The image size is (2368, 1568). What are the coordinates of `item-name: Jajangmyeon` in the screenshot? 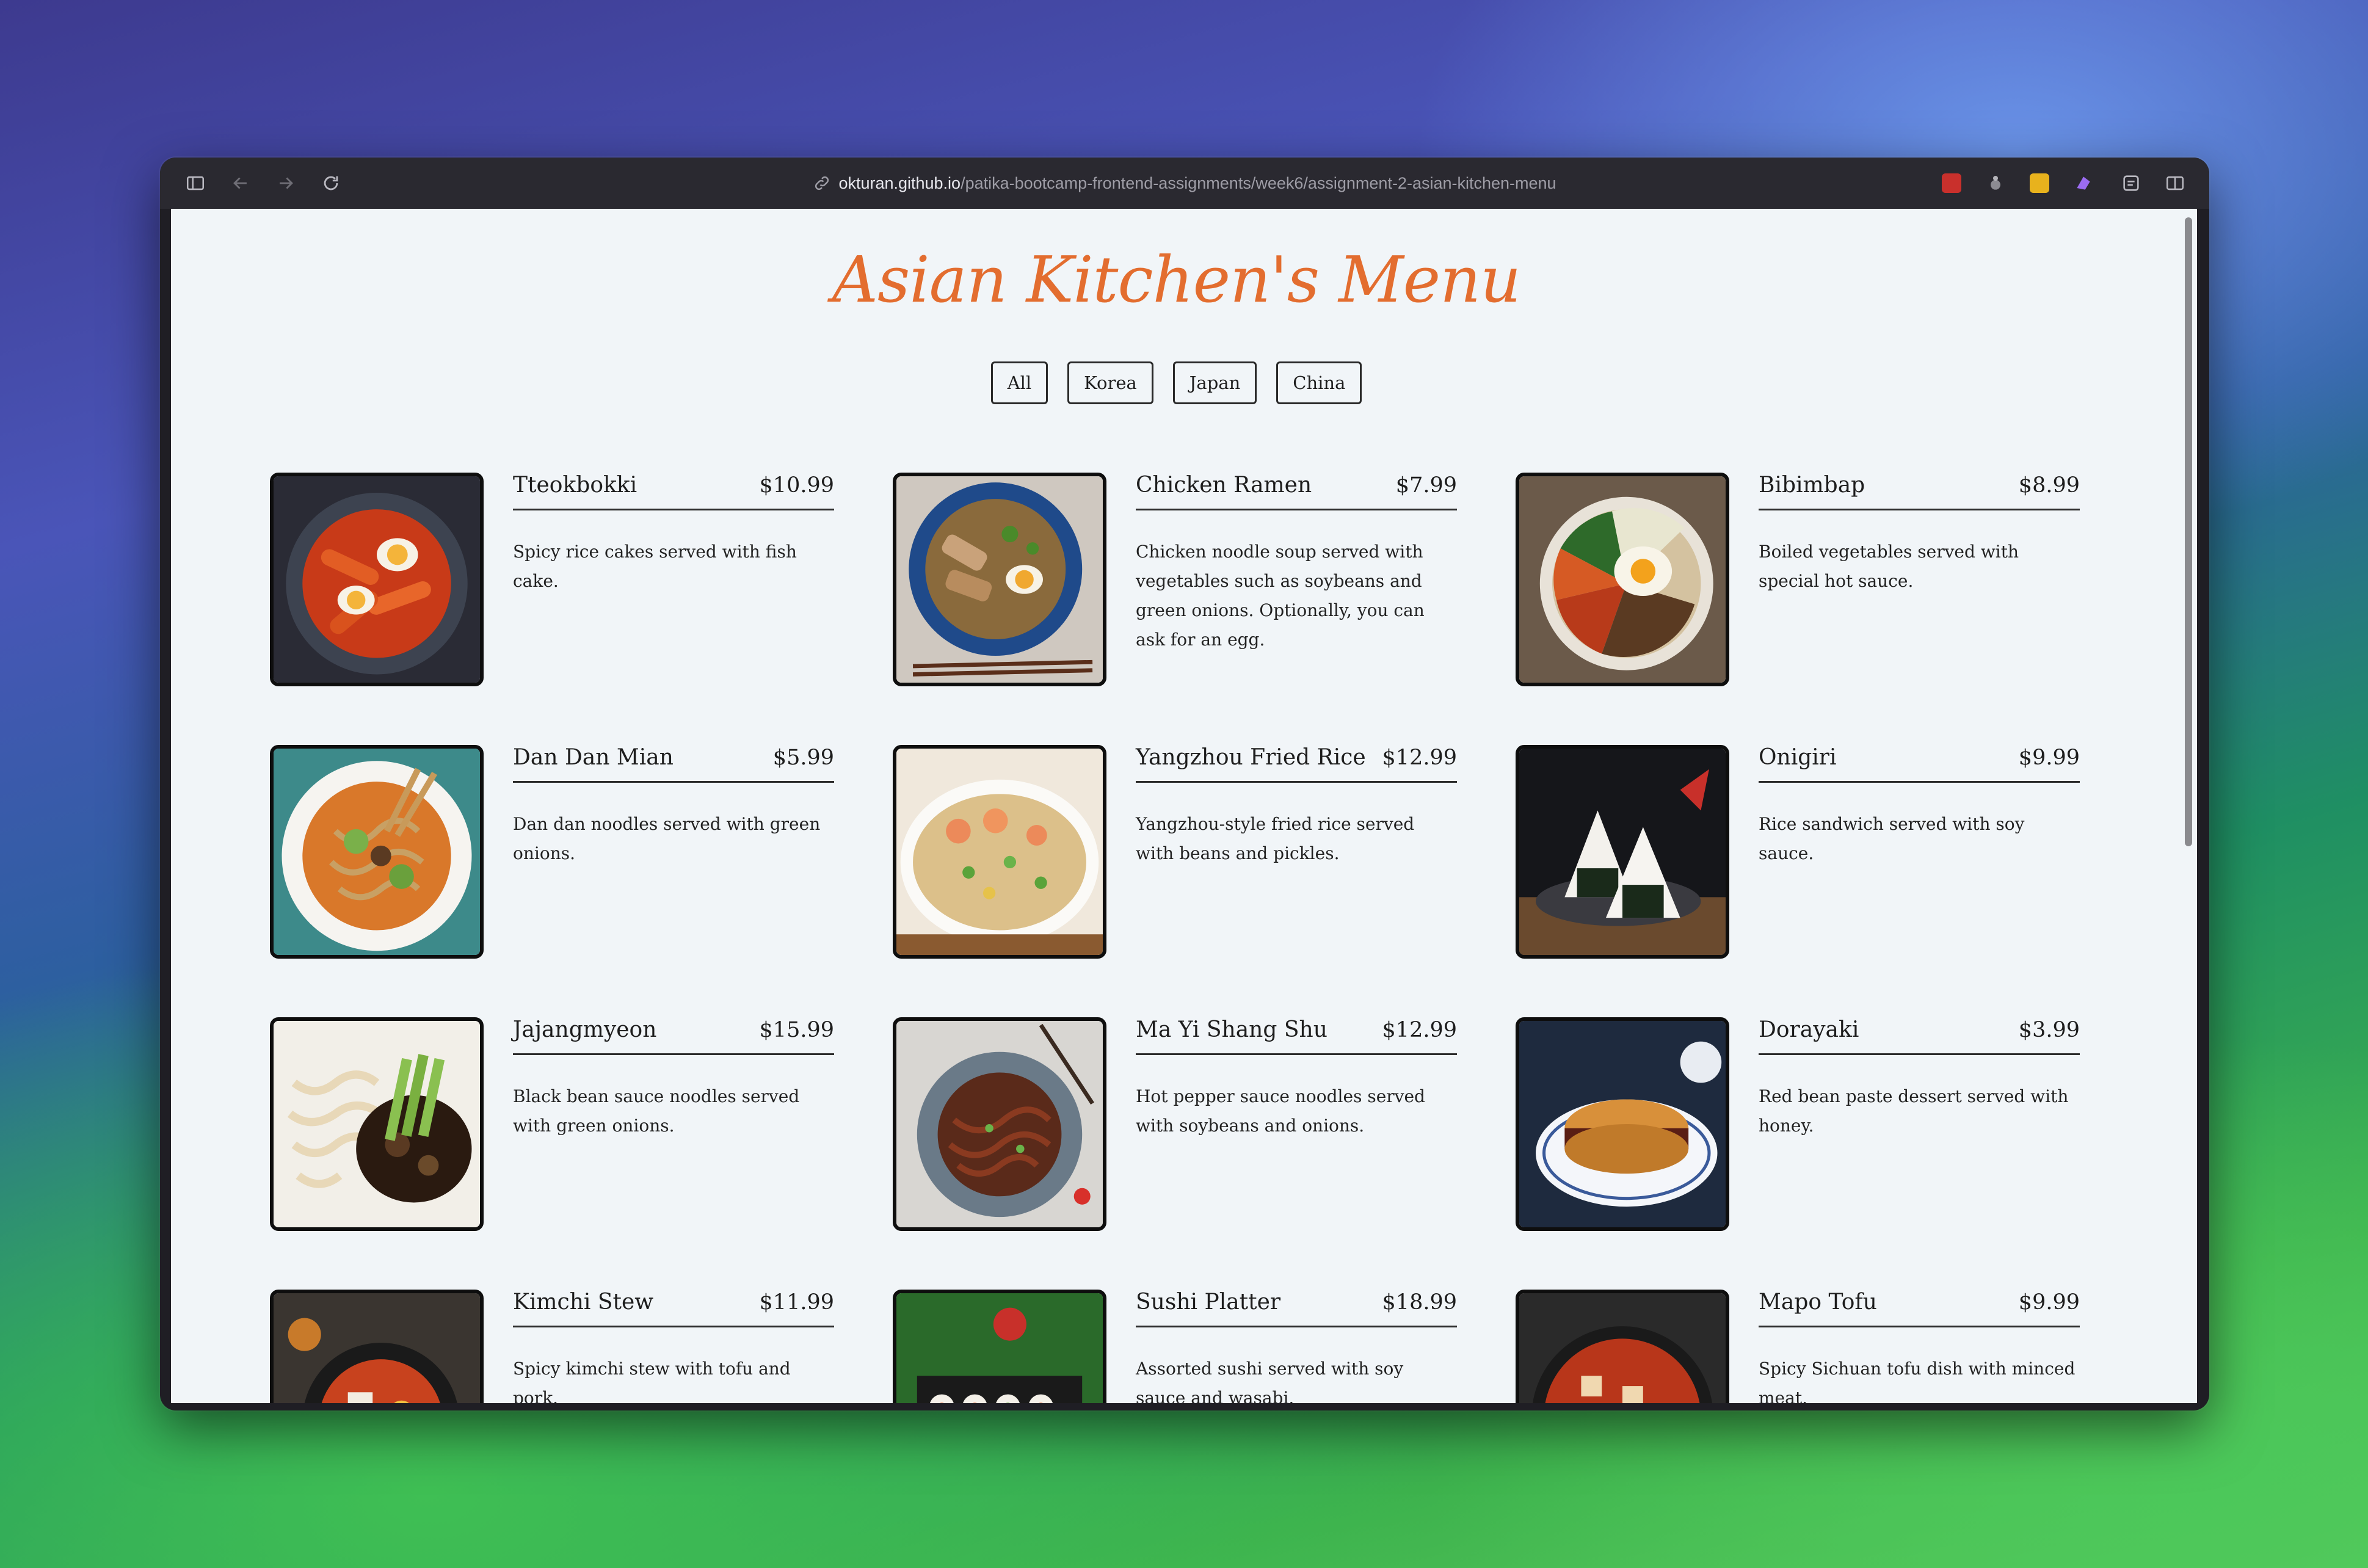 It's located at (585, 1029).